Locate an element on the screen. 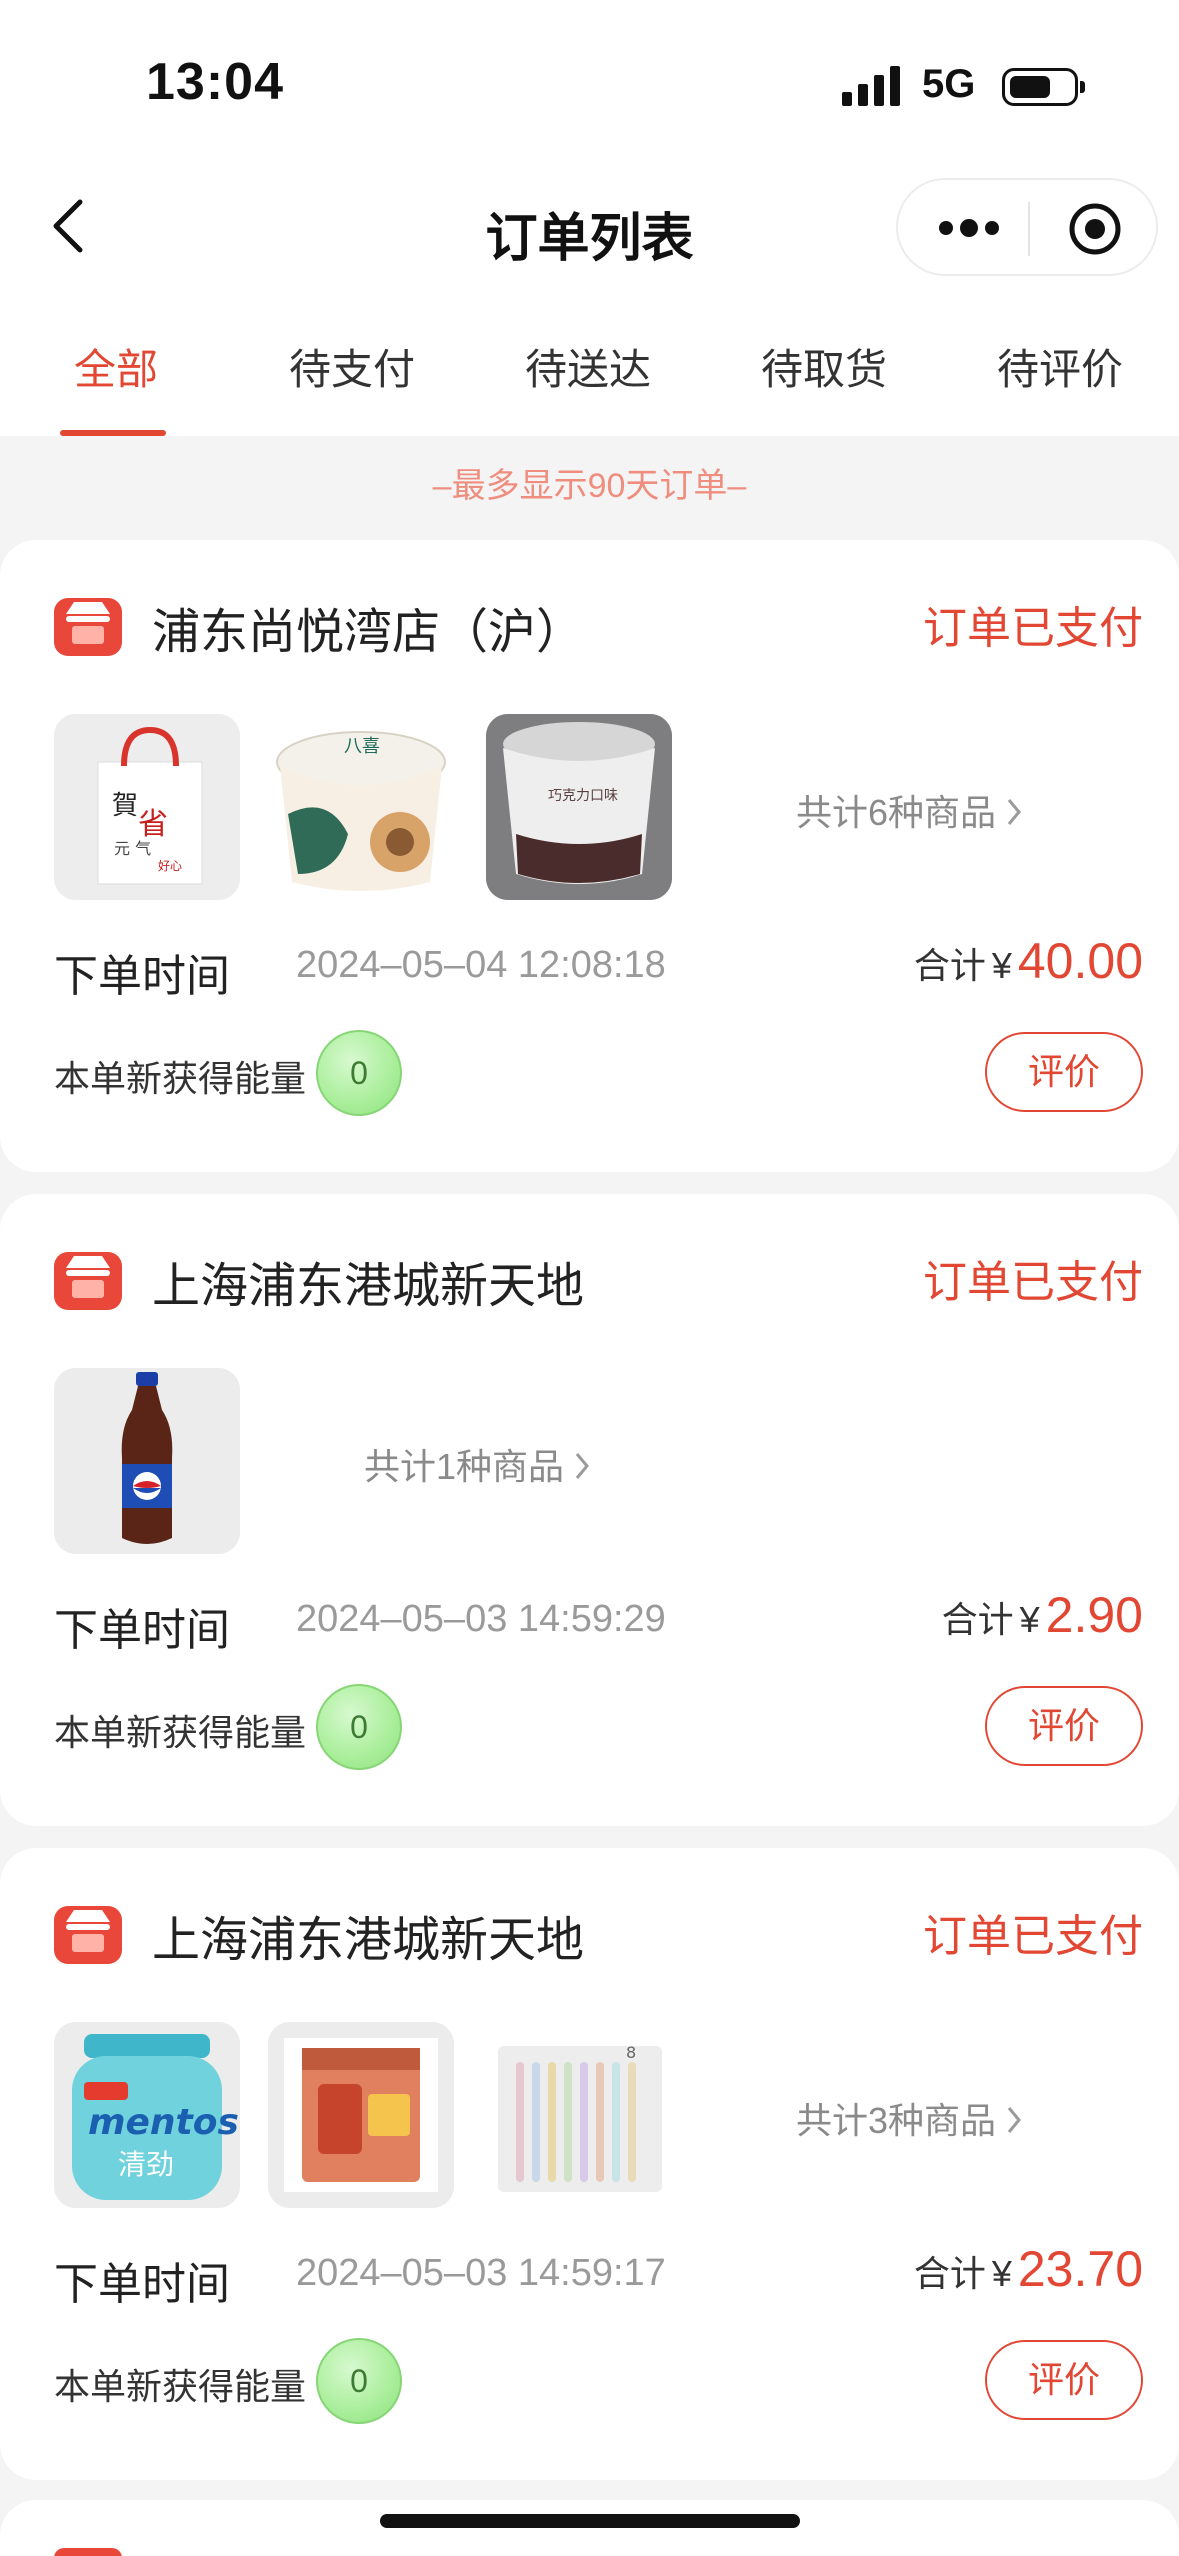 Image resolution: width=1179 pixels, height=2556 pixels. svg-text: 省 is located at coordinates (153, 824).